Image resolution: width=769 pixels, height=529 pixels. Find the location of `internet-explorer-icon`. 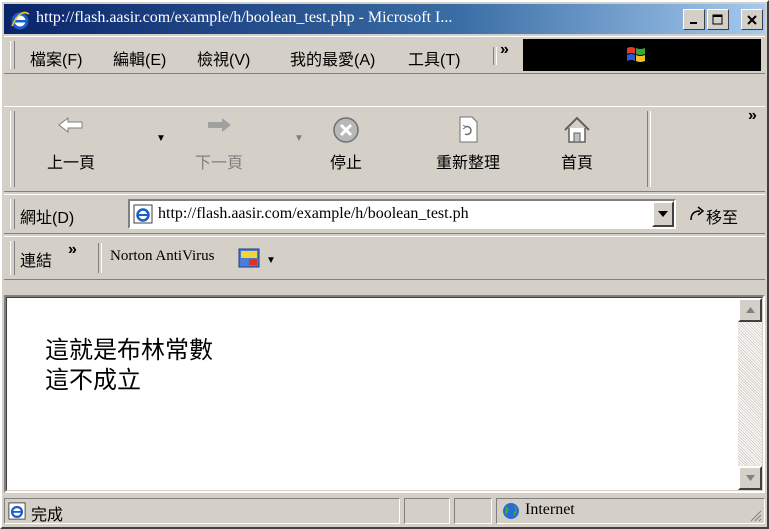

internet-explorer-icon is located at coordinates (20, 20).